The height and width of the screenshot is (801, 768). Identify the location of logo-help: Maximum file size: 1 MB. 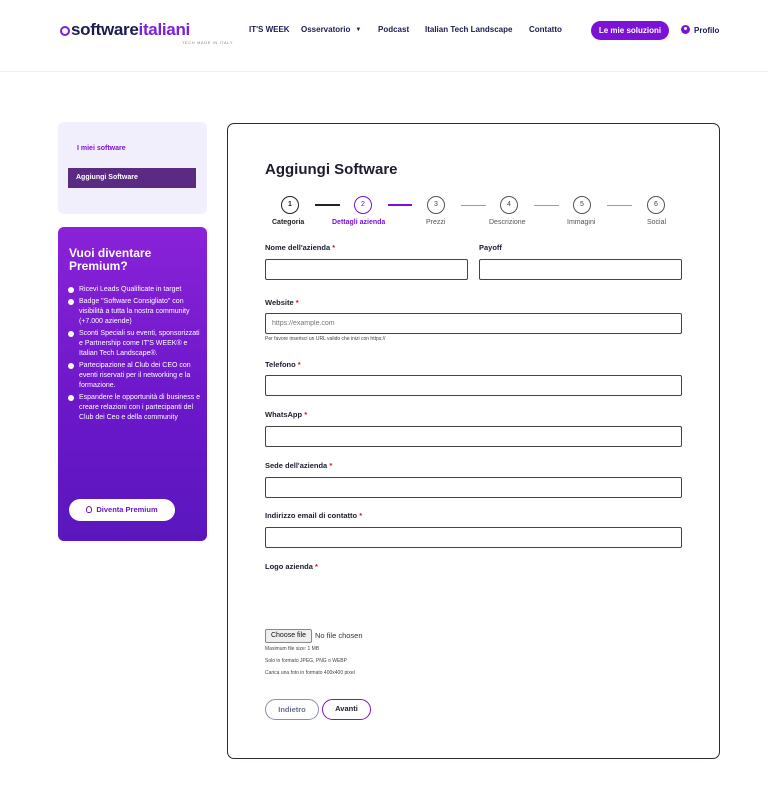
(292, 649).